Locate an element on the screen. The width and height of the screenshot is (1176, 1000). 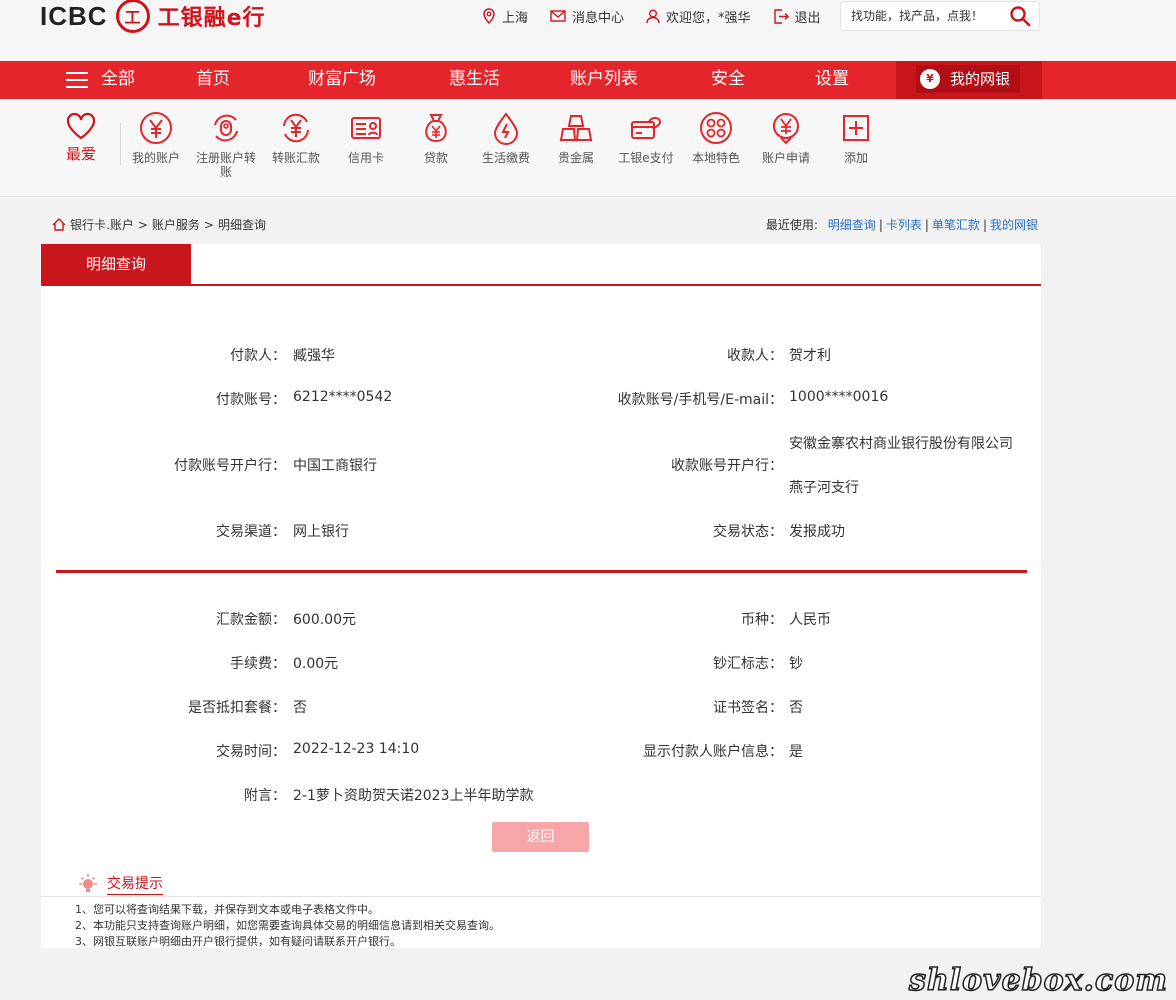
payee-value: 贺才利 is located at coordinates (810, 356).